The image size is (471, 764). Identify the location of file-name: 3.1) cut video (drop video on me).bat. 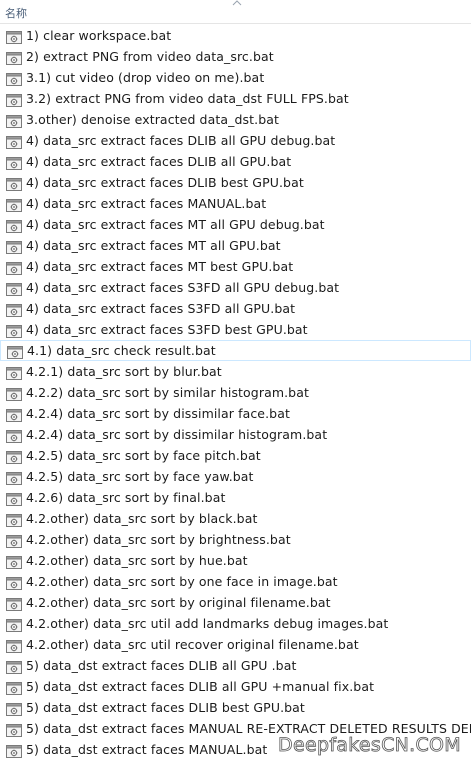
(145, 77).